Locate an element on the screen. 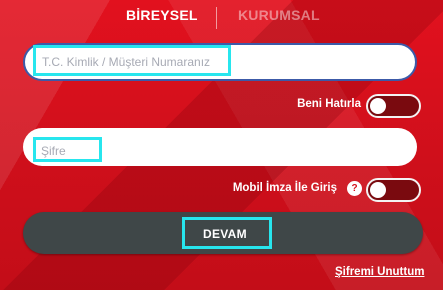 This screenshot has height=290, width=443. remember-me-row: Beni Hatırla is located at coordinates (321, 106).